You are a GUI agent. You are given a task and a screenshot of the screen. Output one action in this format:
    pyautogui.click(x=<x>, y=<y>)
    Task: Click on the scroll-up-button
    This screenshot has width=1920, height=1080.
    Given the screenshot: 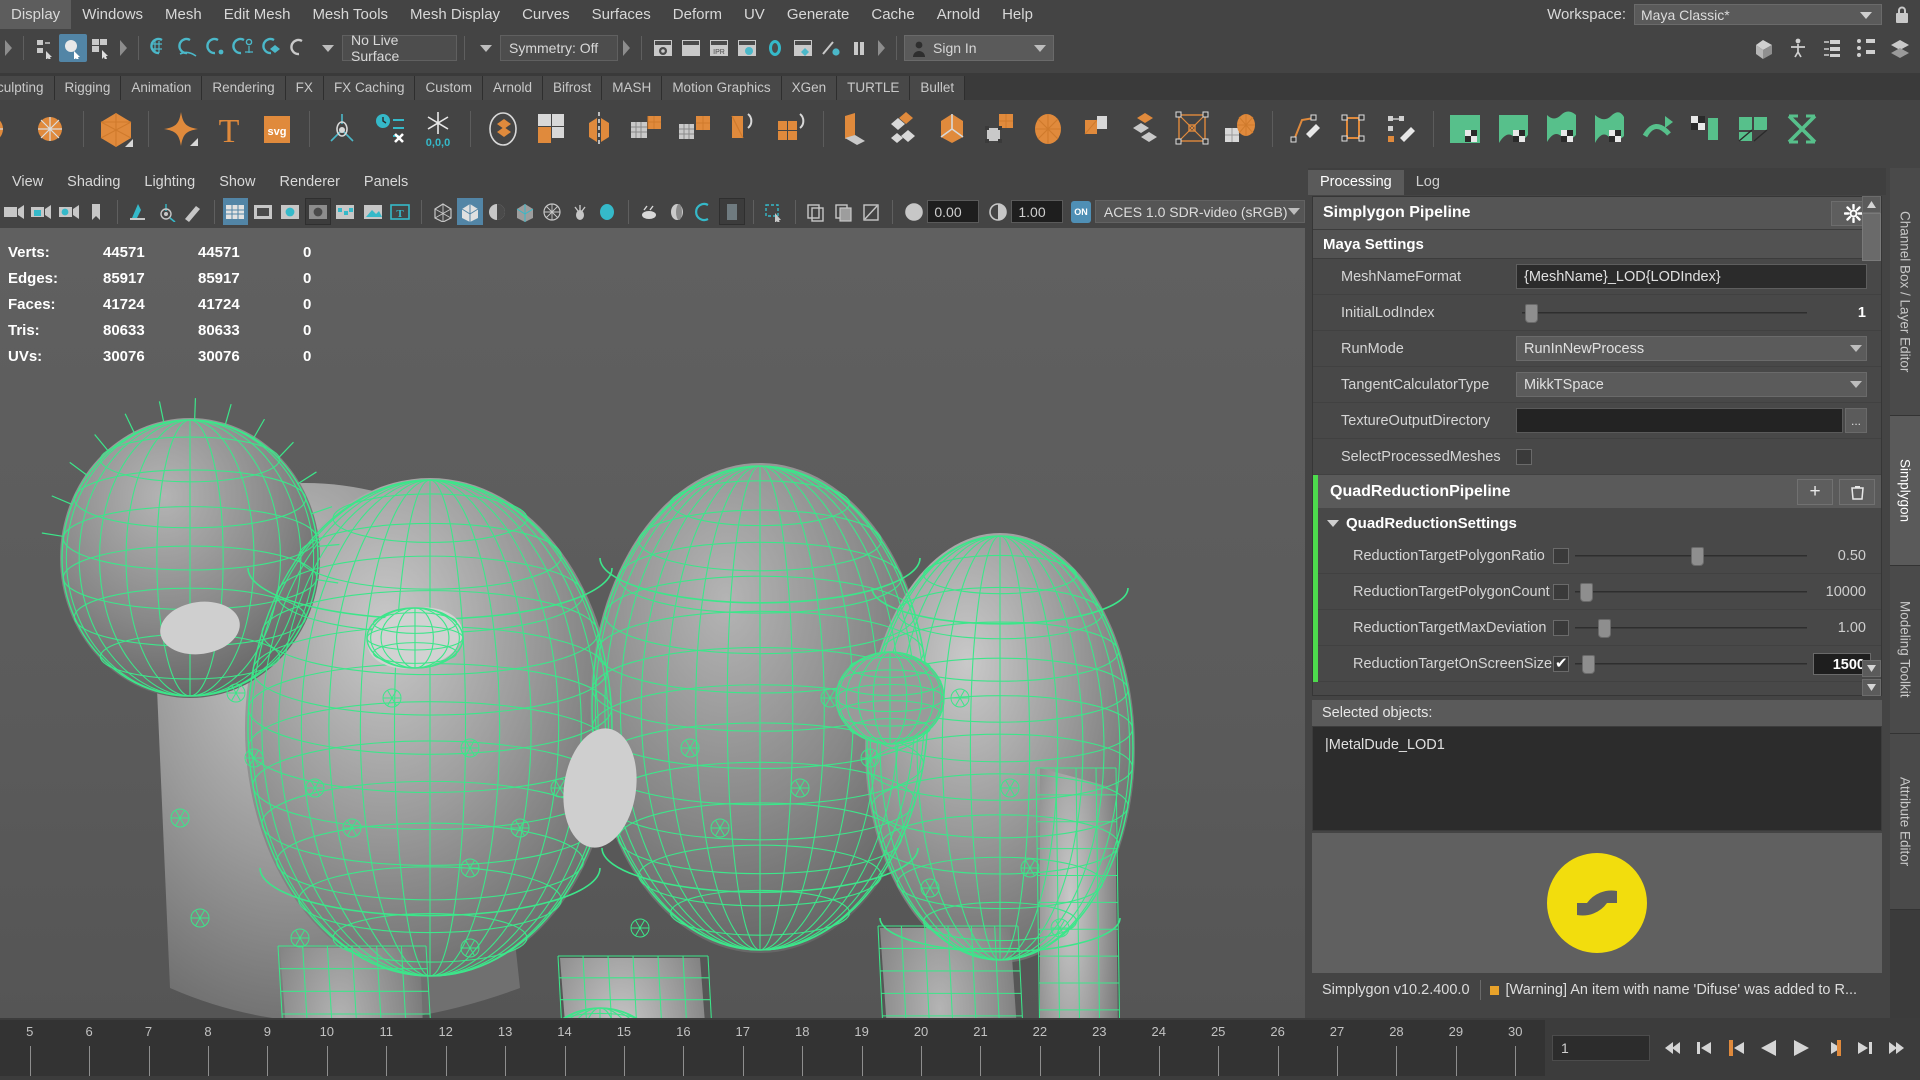 What is the action you would take?
    pyautogui.click(x=1871, y=204)
    